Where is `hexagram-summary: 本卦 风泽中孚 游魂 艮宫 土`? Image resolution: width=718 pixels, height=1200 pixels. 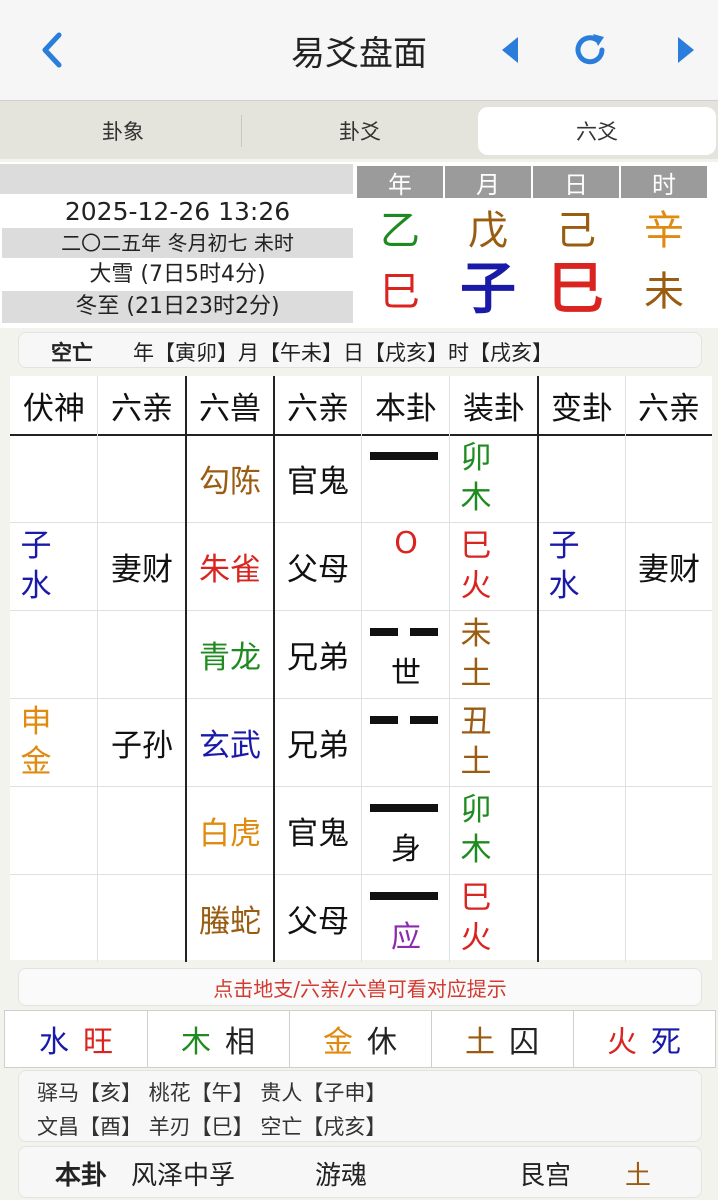 hexagram-summary: 本卦 风泽中孚 游魂 艮宫 土 is located at coordinates (360, 1172).